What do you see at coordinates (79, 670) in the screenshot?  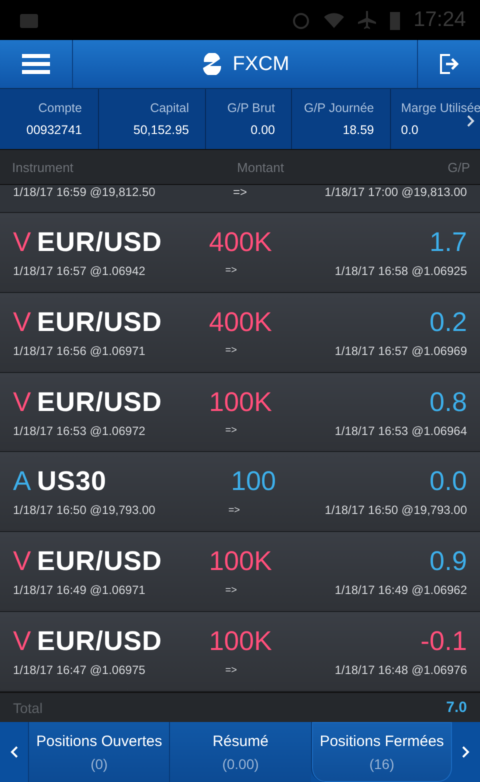 I see `open-detail: 1/18/17 16:47 @1.06975` at bounding box center [79, 670].